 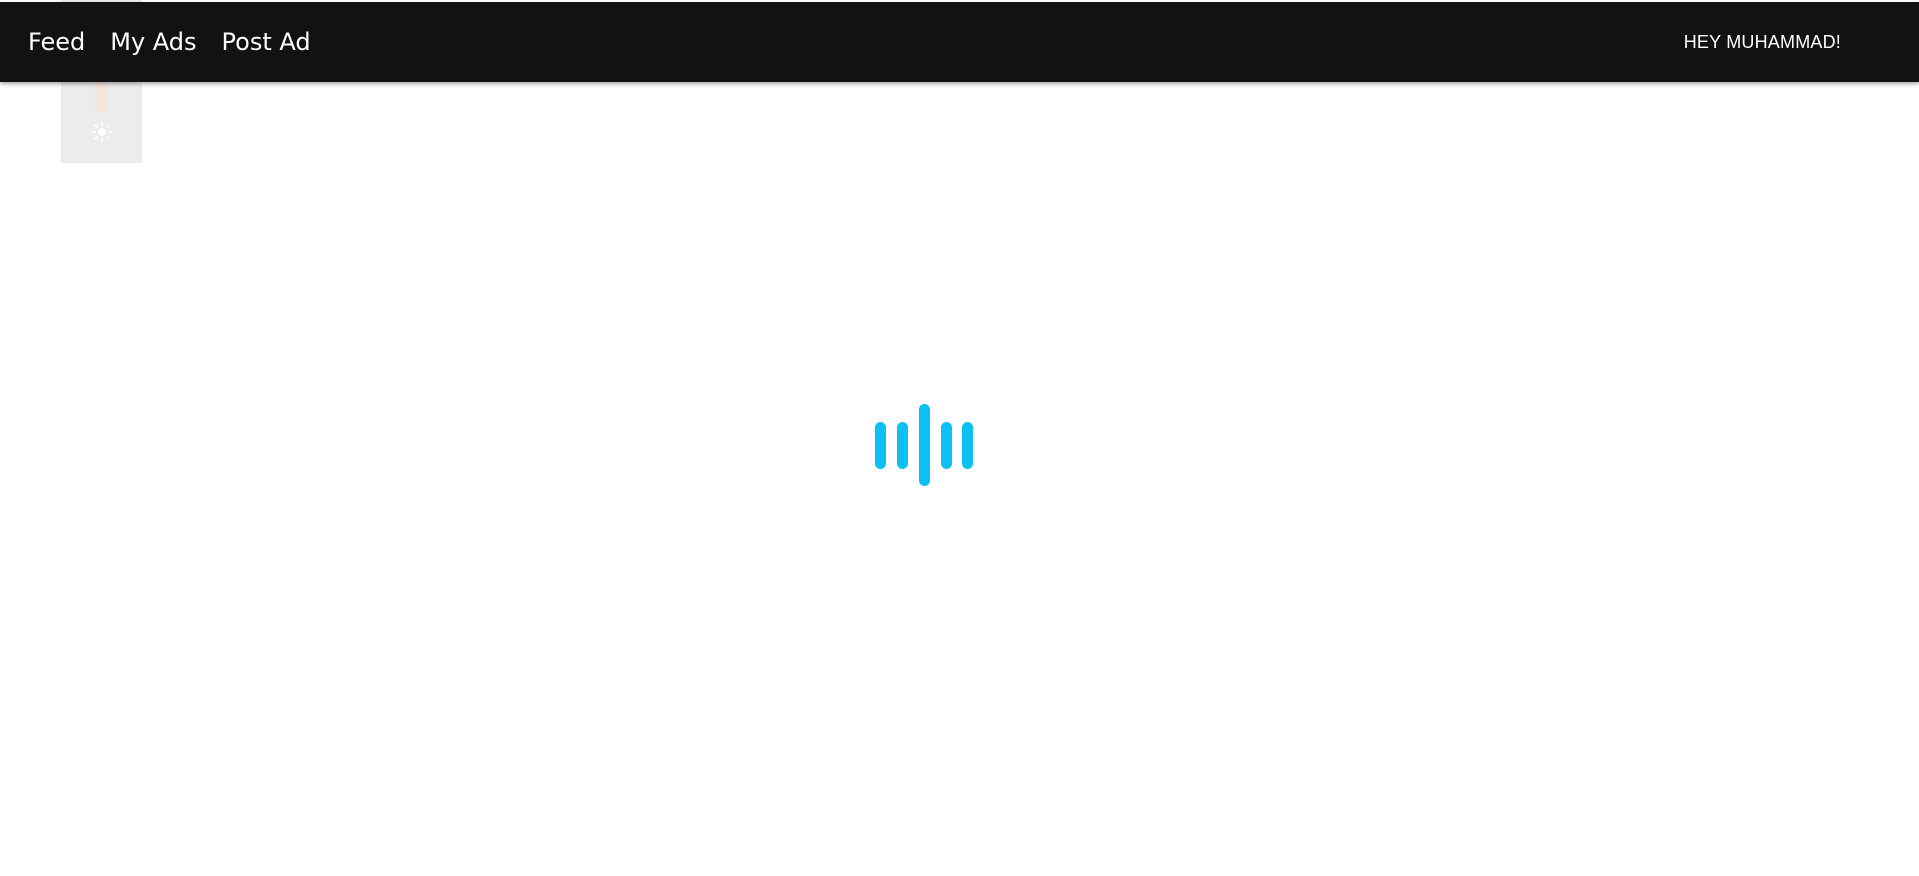 I want to click on loading-spinner, so click(x=924, y=445).